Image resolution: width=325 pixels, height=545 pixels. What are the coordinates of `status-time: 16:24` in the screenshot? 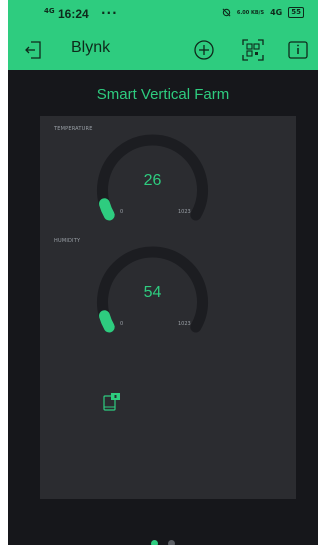 It's located at (73, 14).